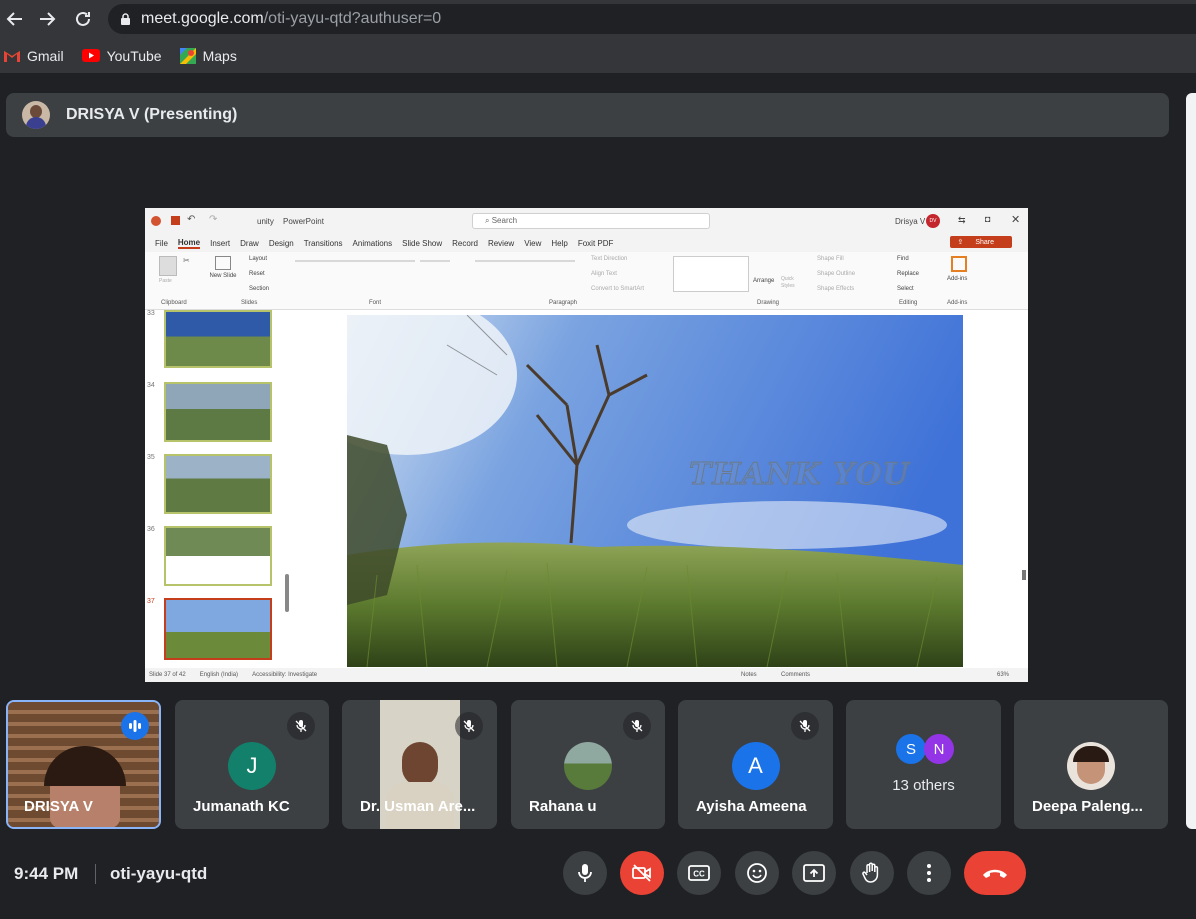  I want to click on participant-name: DRISYA V, so click(58, 806).